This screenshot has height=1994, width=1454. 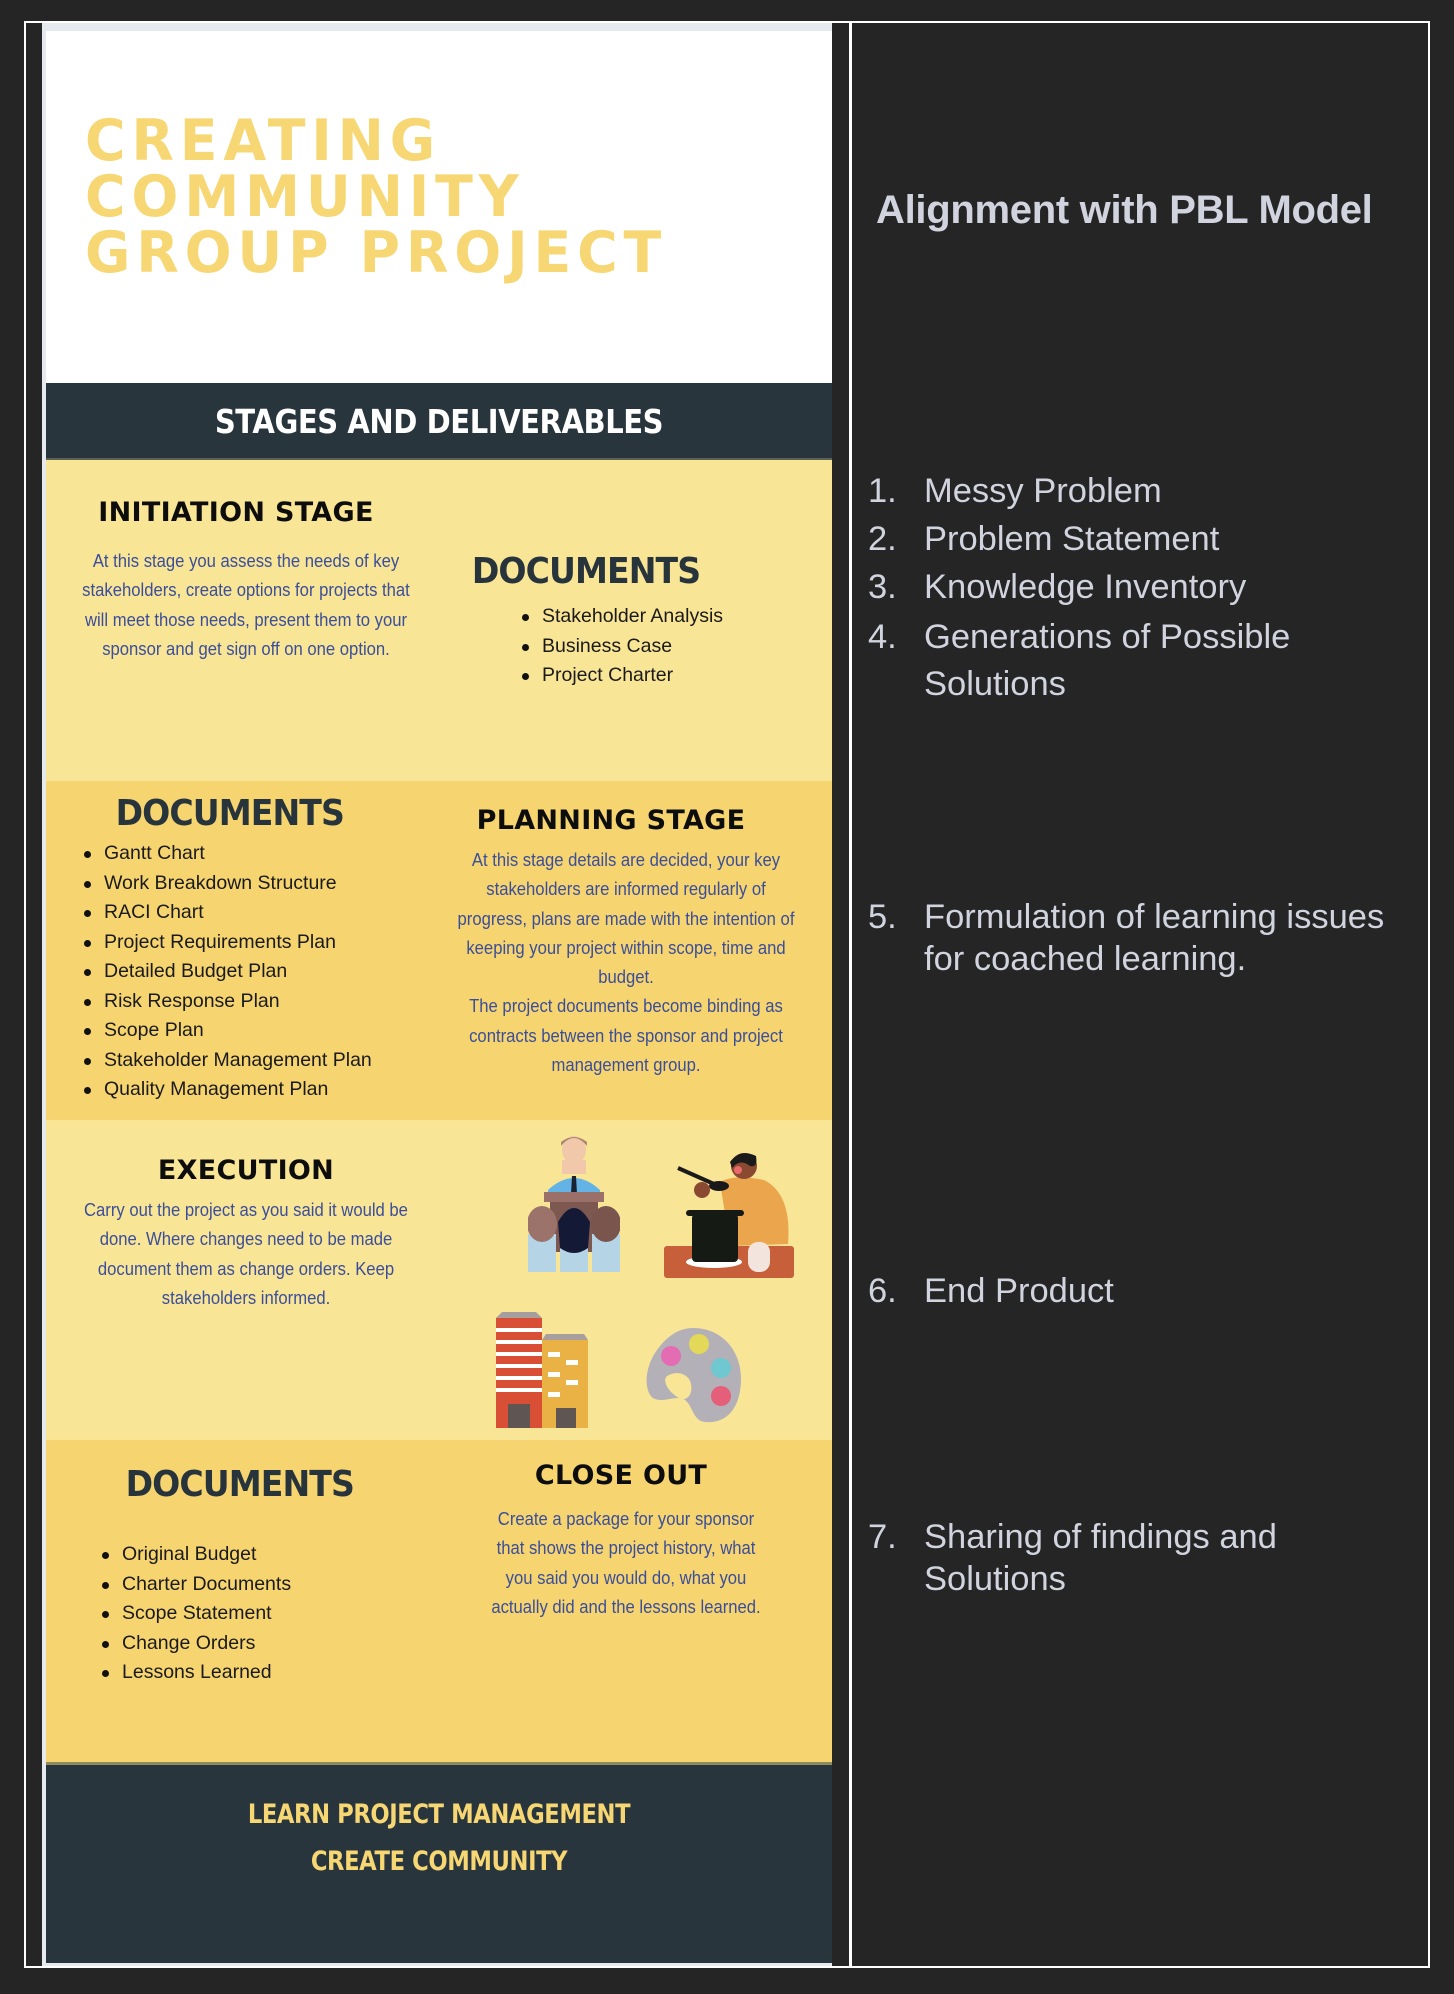 I want to click on document-item: Scope Statement, so click(x=194, y=1614).